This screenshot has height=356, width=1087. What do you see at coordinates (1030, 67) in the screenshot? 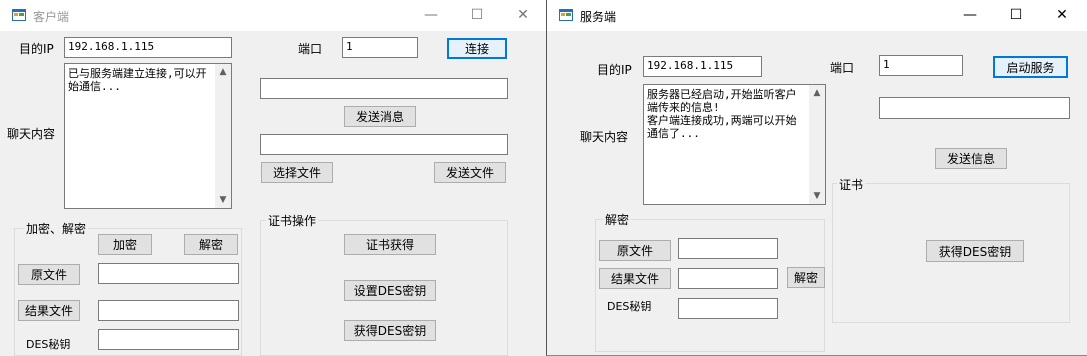
I see `start-service-button: 启动服务` at bounding box center [1030, 67].